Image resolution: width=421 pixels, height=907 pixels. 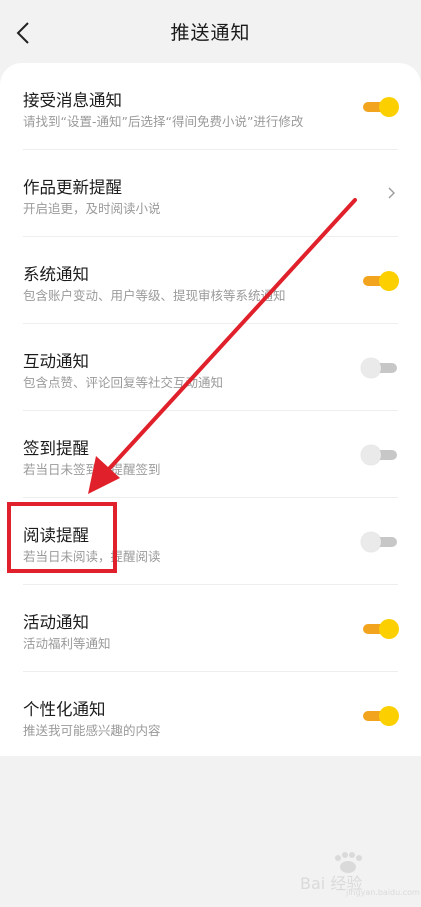 I want to click on page-title: 推送通知, so click(x=210, y=33).